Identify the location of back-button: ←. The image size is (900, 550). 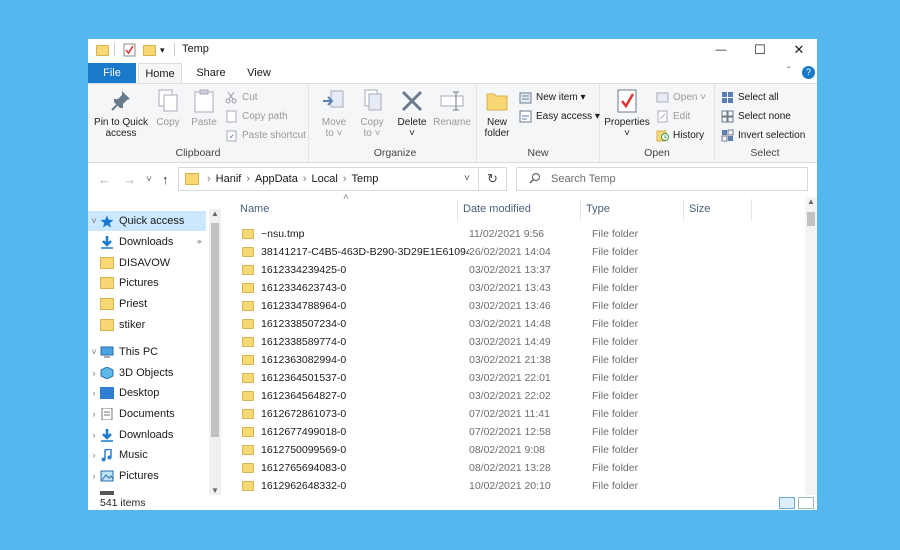
(104, 179).